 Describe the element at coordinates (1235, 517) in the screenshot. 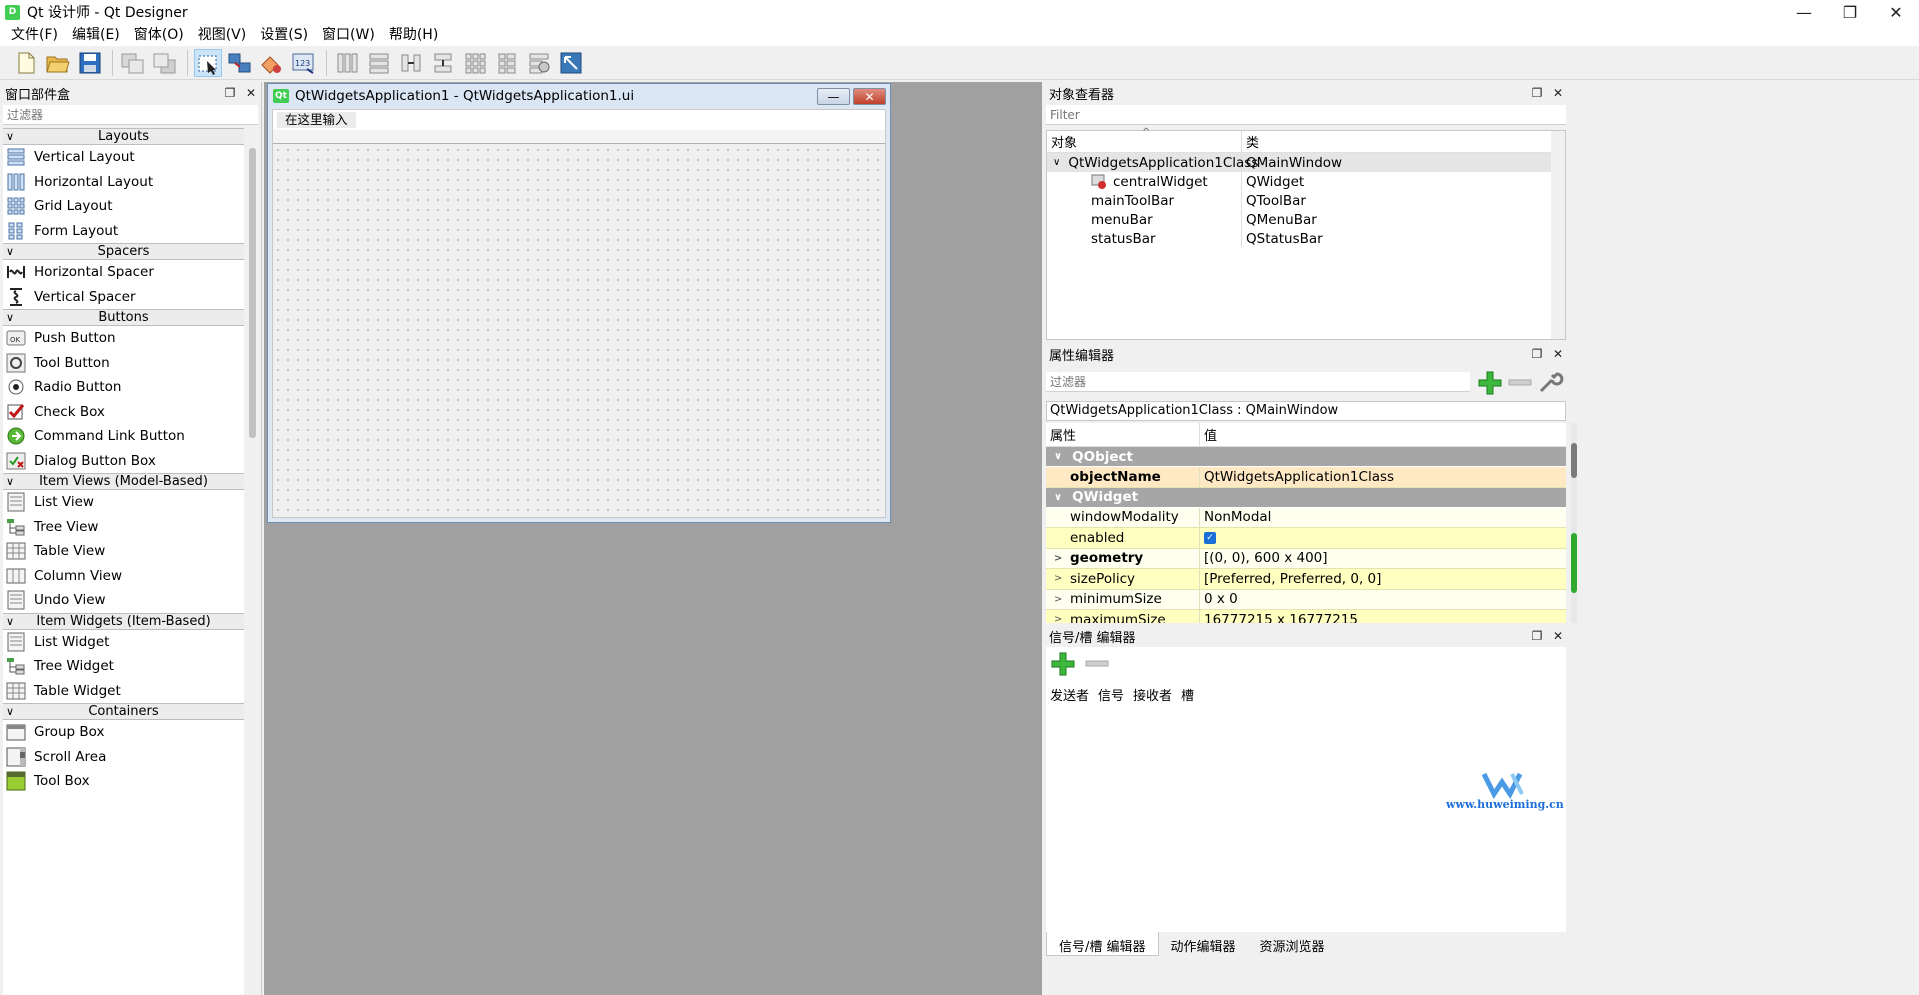

I see `property-value: NonModal` at that location.